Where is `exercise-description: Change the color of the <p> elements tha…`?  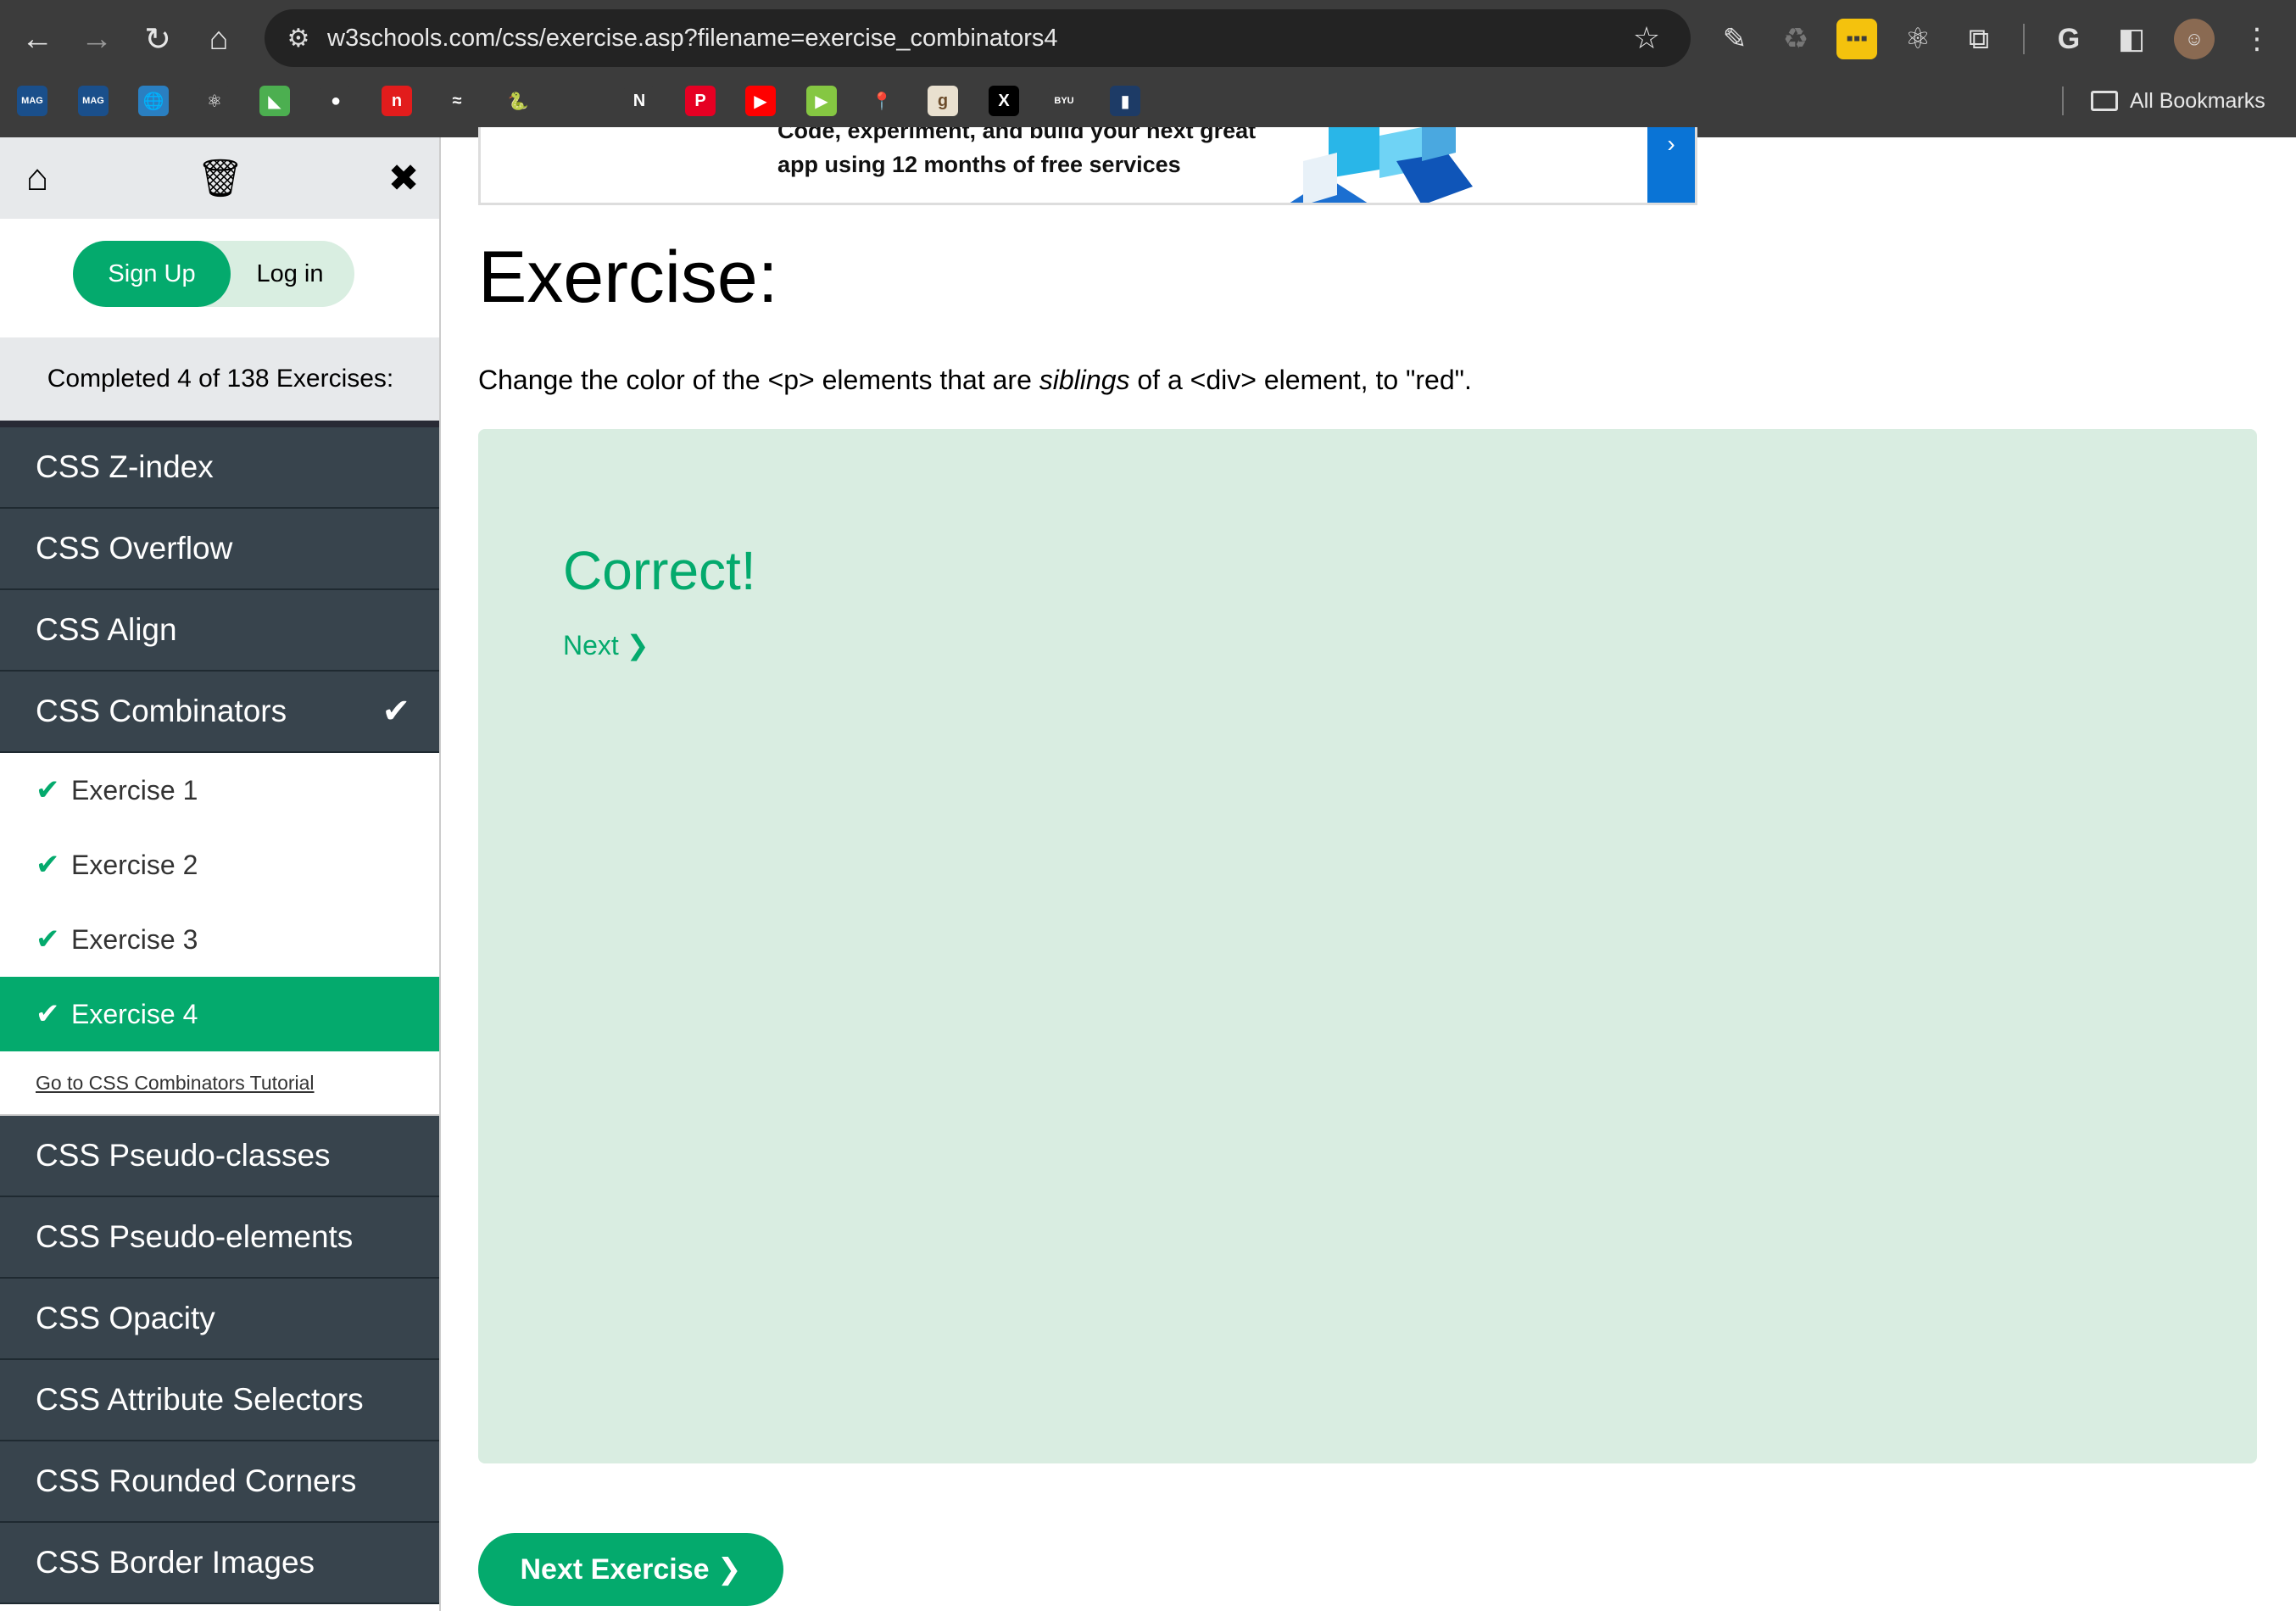
exercise-description: Change the color of the <p> elements tha… is located at coordinates (975, 380).